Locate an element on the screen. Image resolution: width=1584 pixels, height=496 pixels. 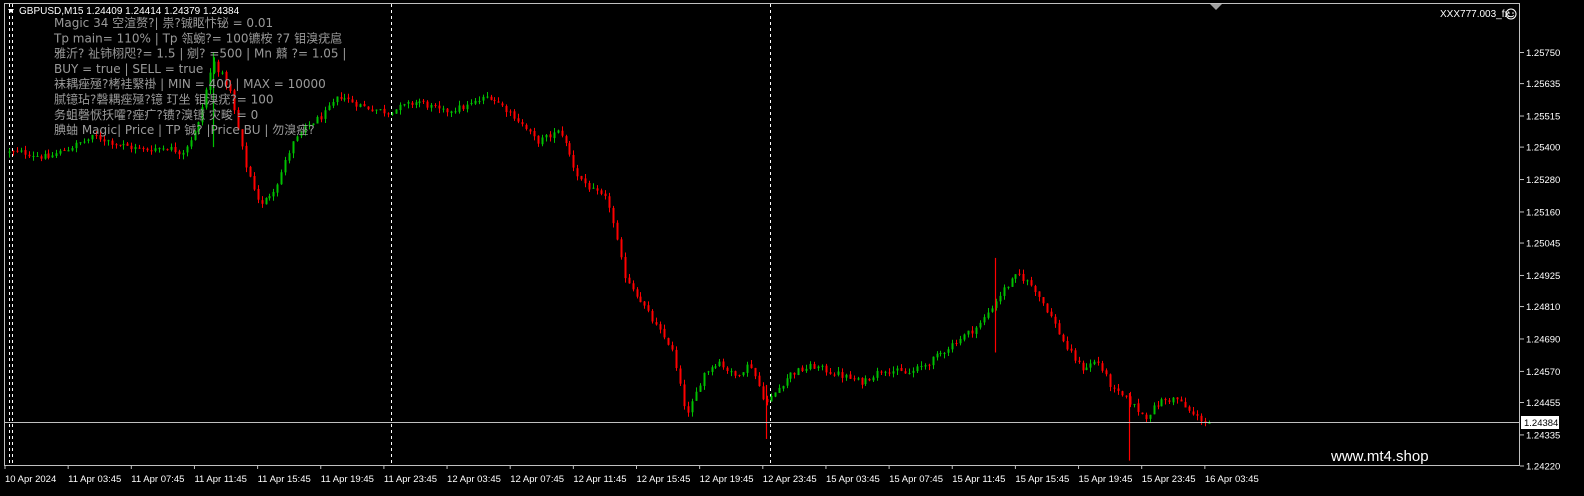
time-tick-label: 10 Apr 2024 is located at coordinates (30, 479).